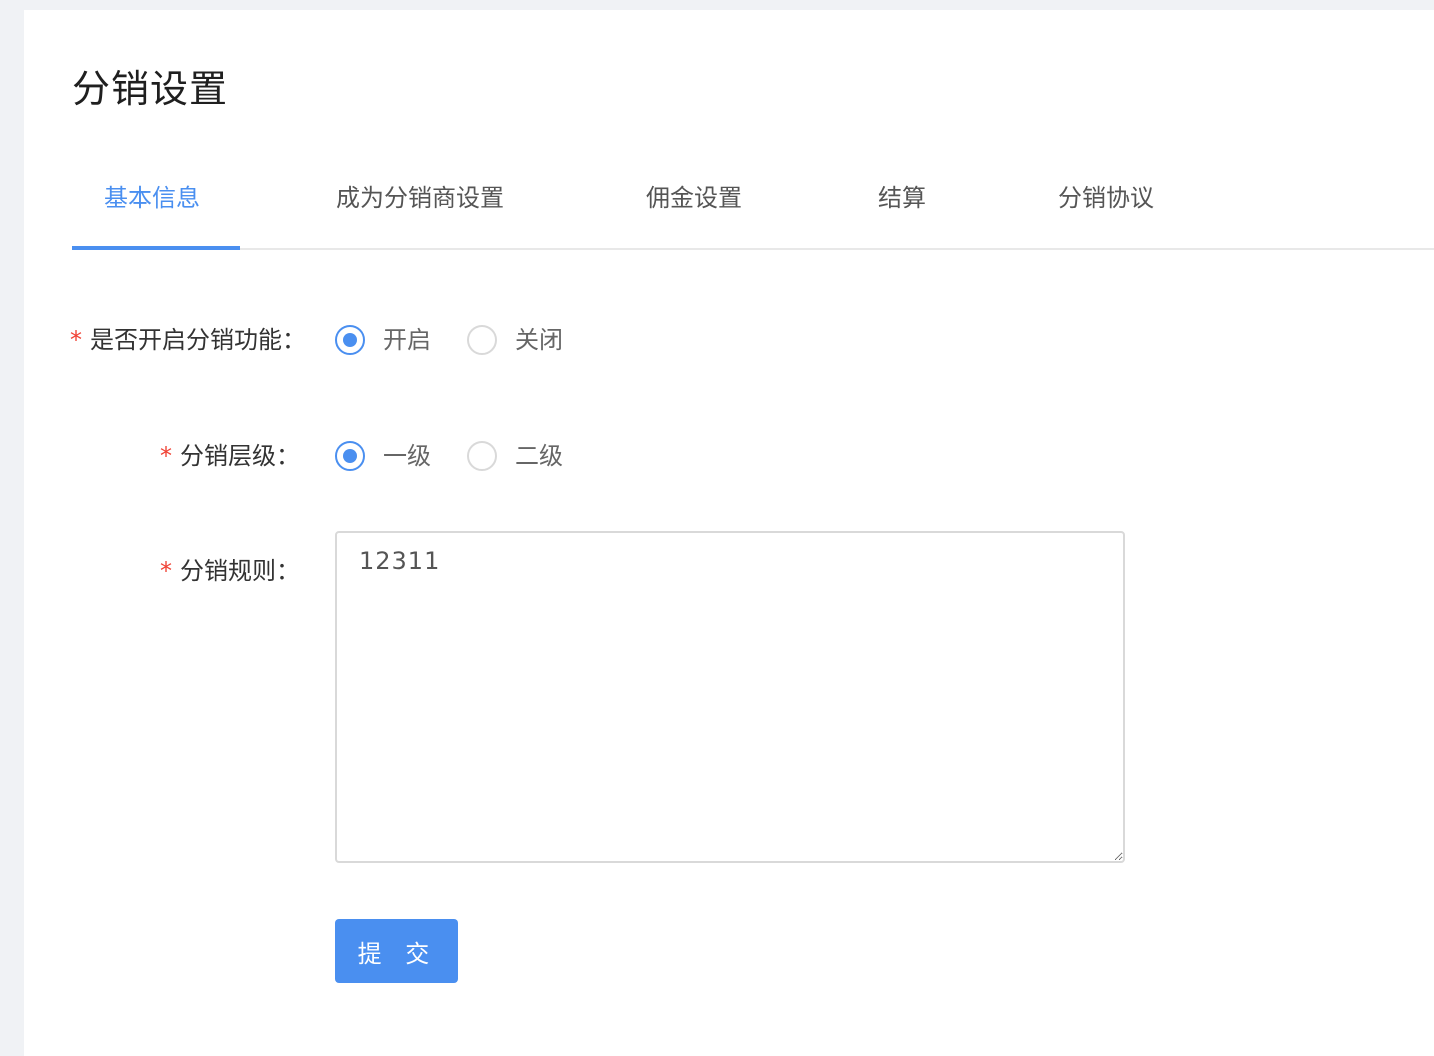 The image size is (1434, 1056). Describe the element at coordinates (407, 340) in the screenshot. I see `radio-enable-on-label: 开启` at that location.